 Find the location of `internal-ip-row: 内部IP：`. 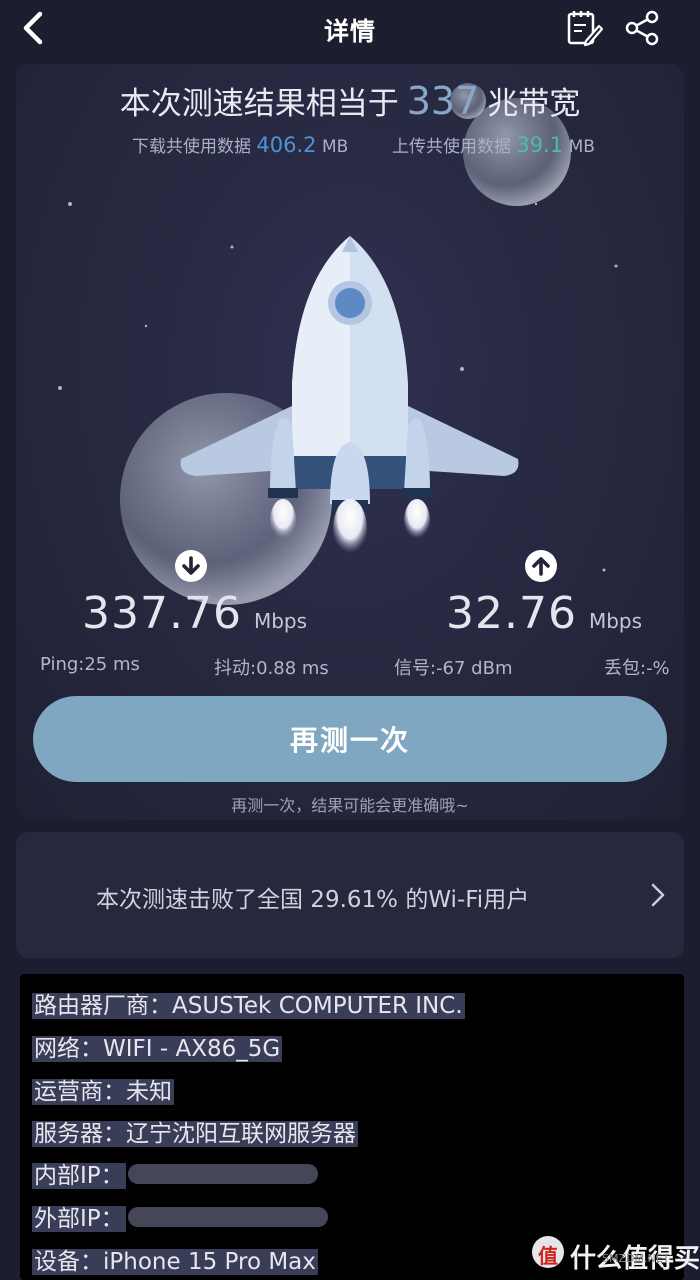

internal-ip-row: 内部IP： is located at coordinates (79, 1173).